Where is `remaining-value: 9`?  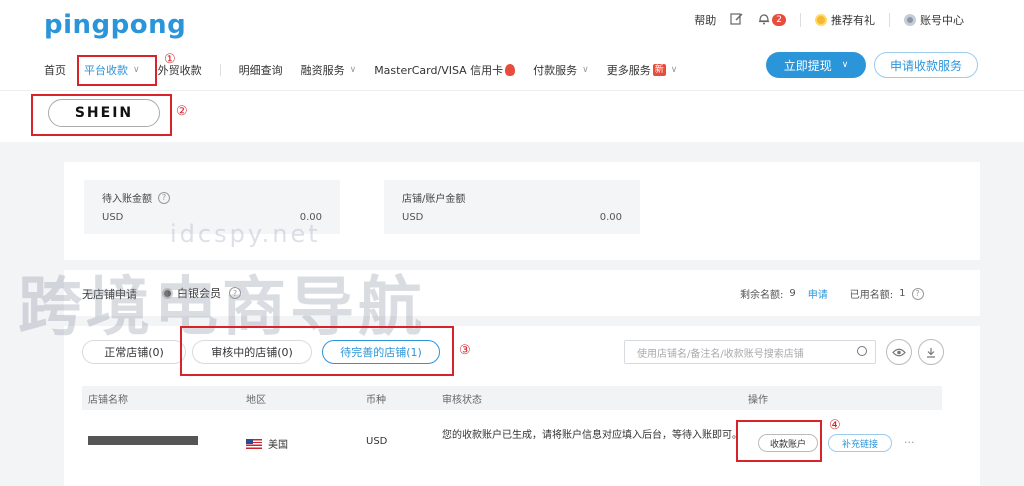
remaining-value: 9 is located at coordinates (792, 293).